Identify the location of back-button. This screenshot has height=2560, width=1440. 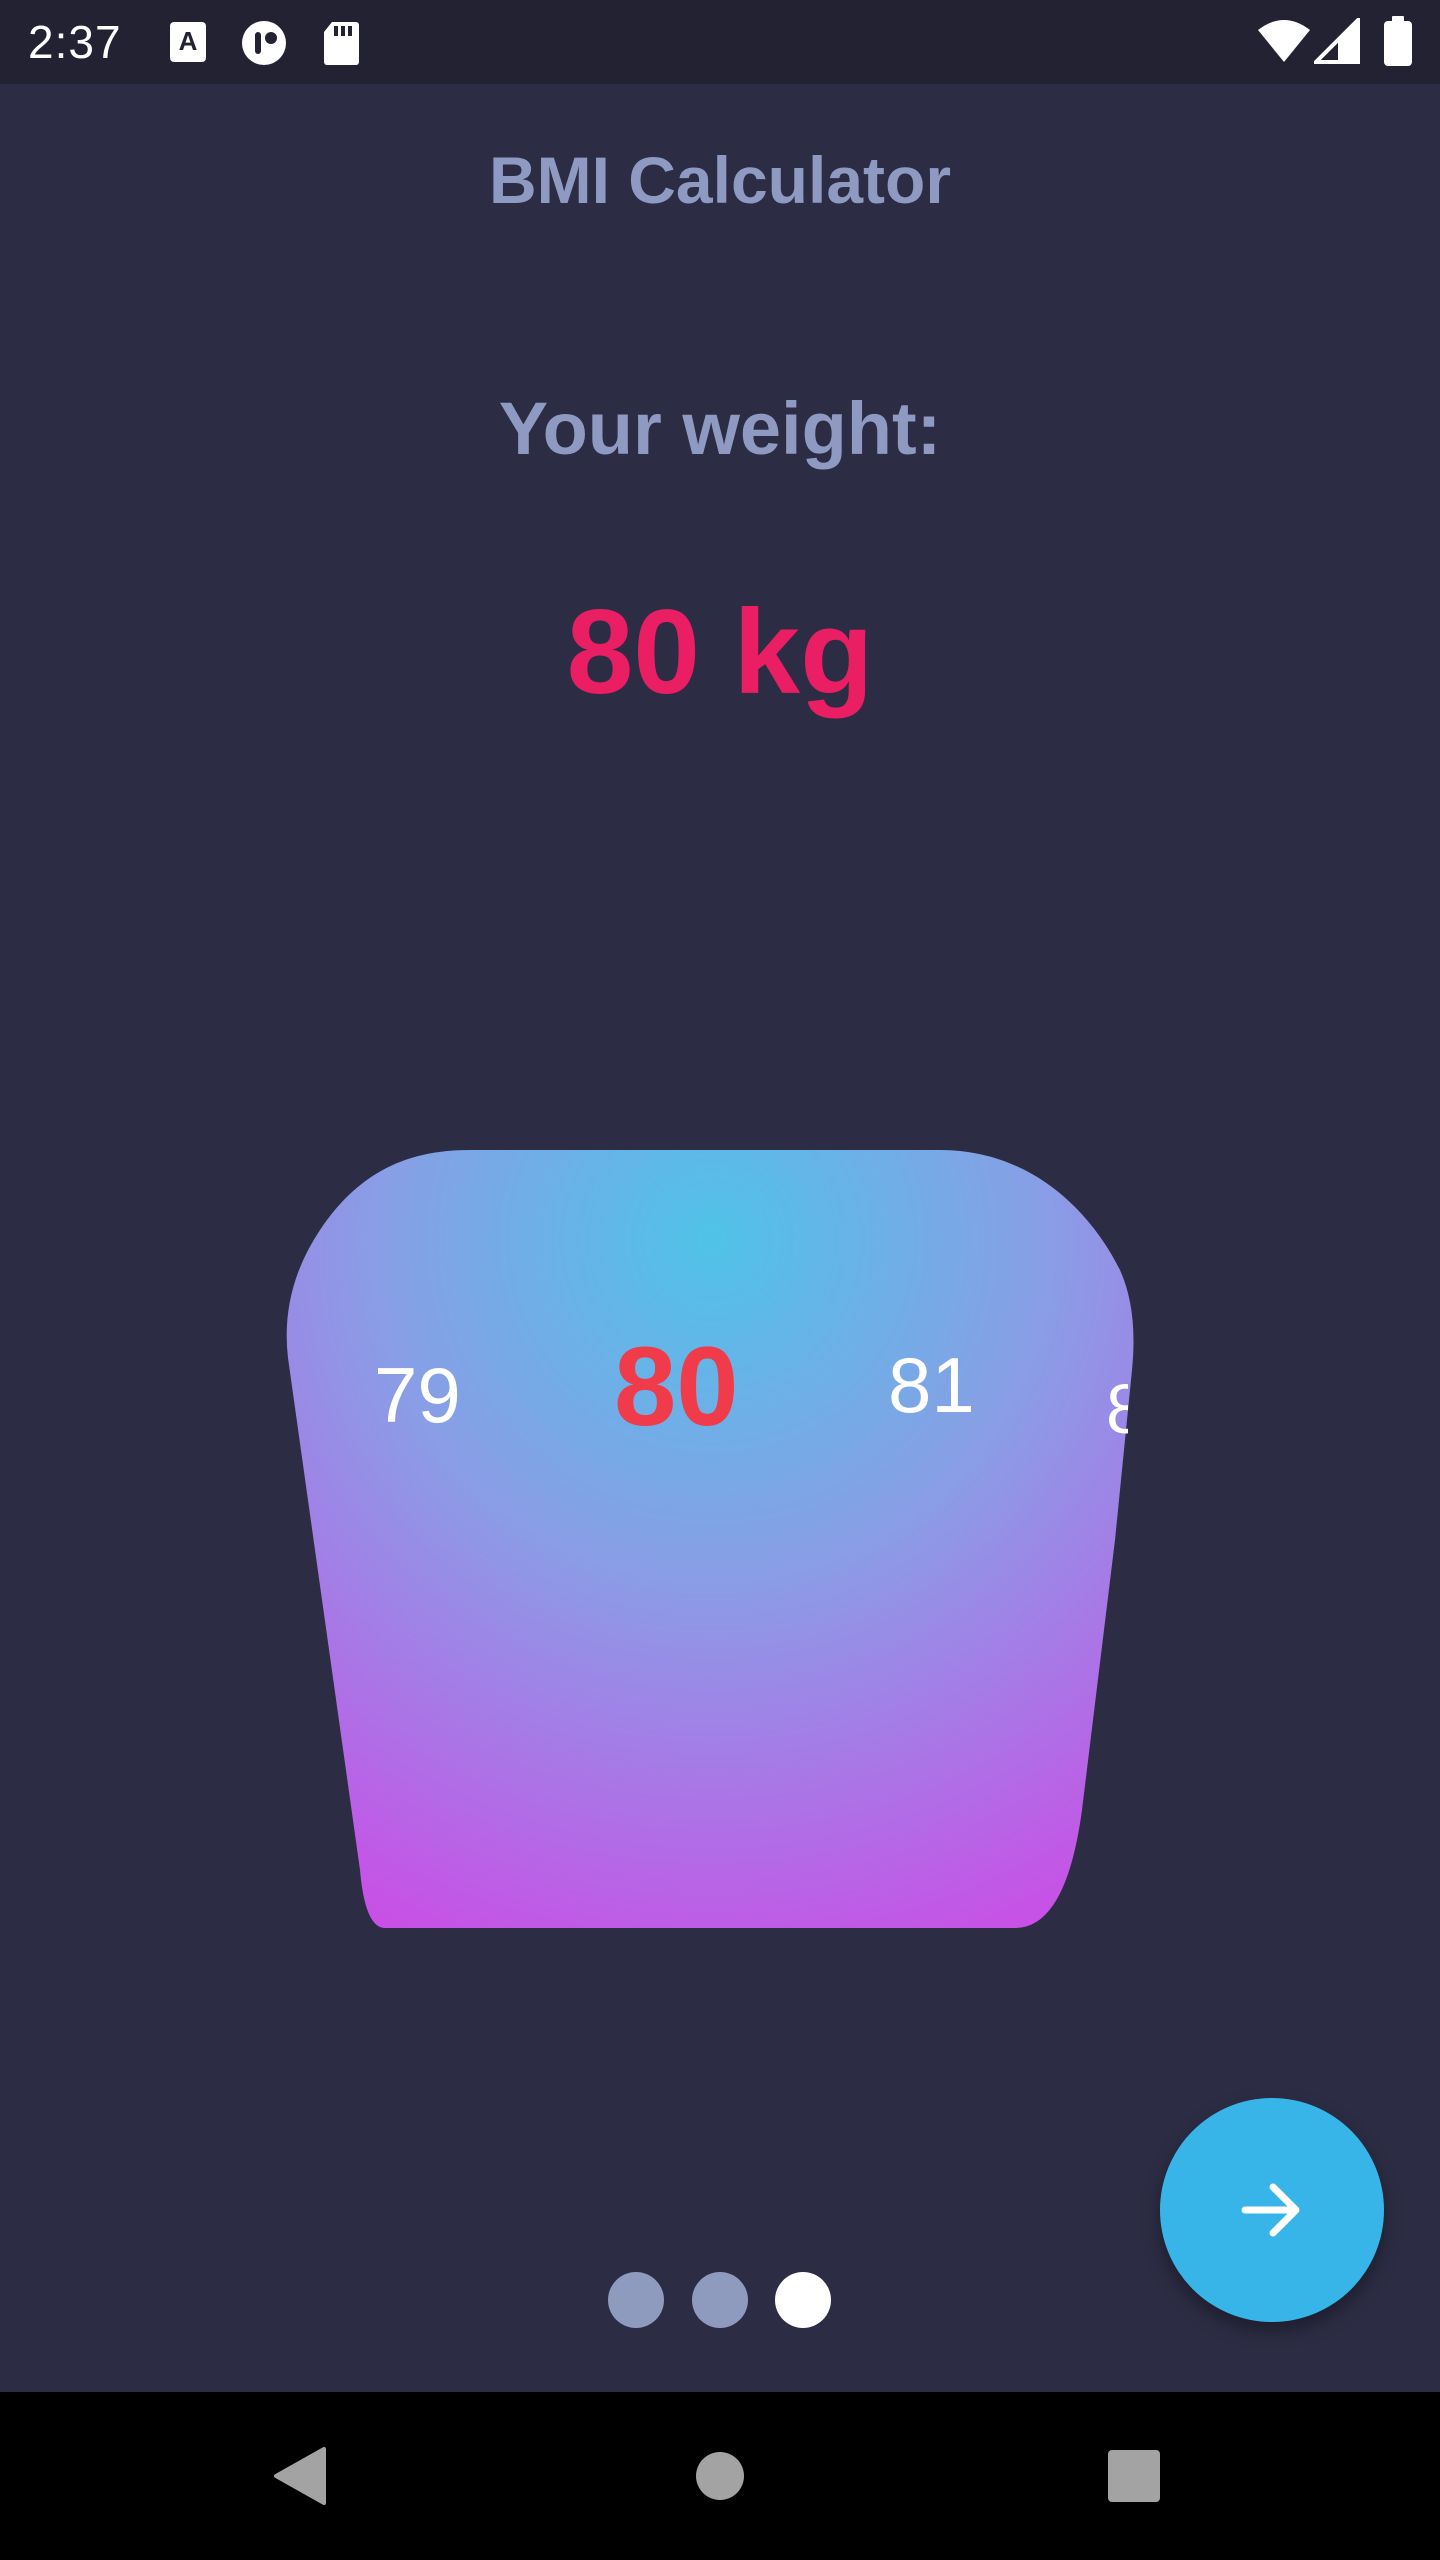
(300, 2476).